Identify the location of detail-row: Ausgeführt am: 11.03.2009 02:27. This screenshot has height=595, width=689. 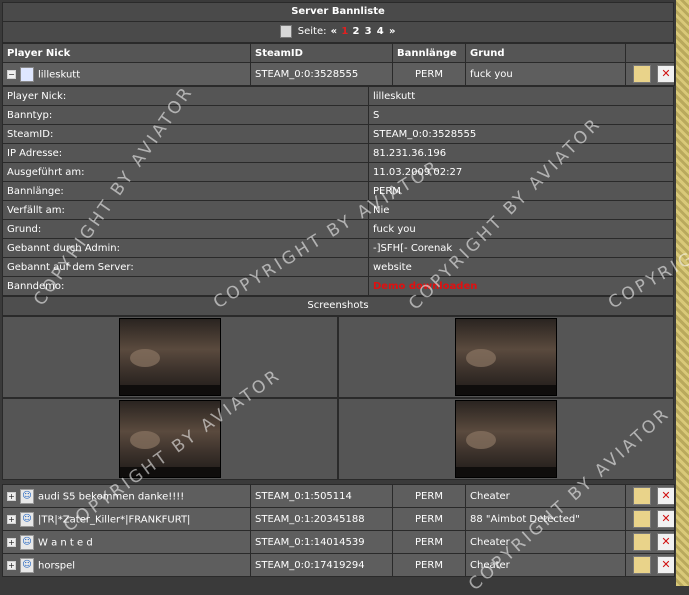
(338, 172).